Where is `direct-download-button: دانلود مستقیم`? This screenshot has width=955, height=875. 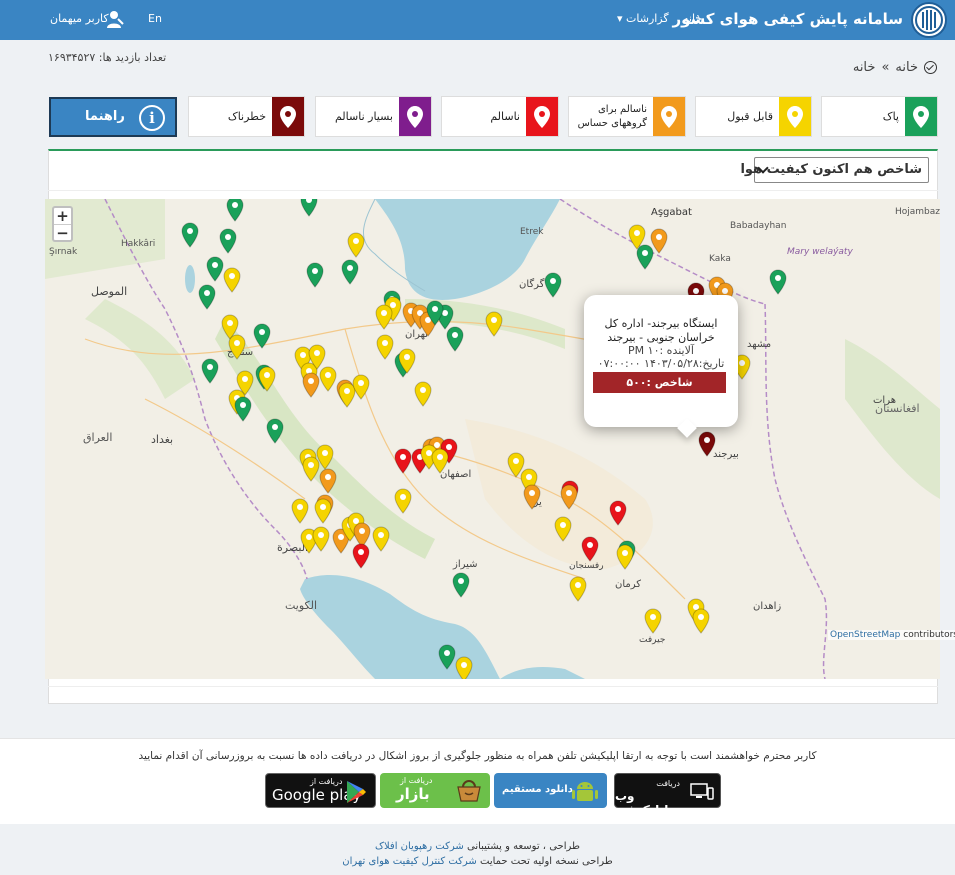
direct-download-button: دانلود مستقیم is located at coordinates (550, 790).